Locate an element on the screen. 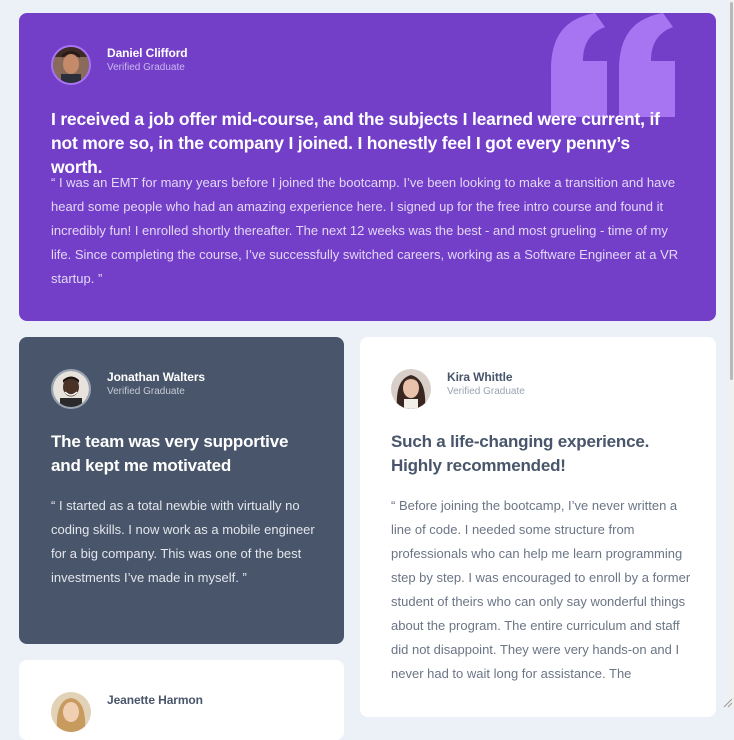  author-name: Daniel Clifford is located at coordinates (147, 53).